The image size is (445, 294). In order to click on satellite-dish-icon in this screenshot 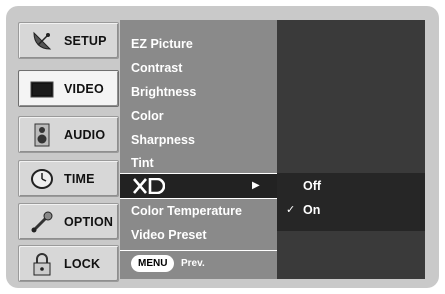, I will do `click(42, 40)`.